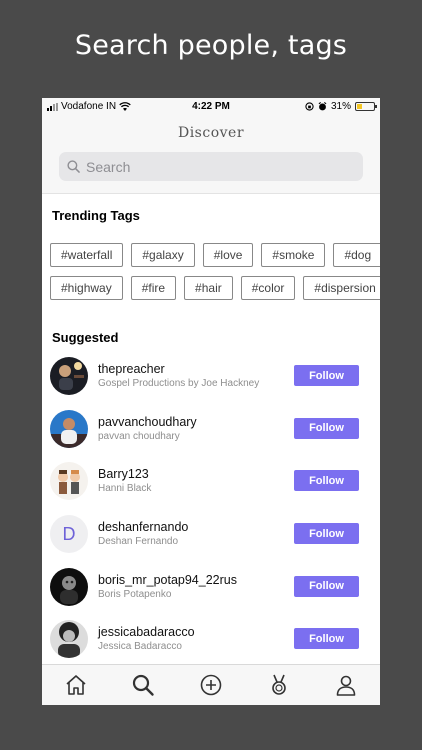 Image resolution: width=422 pixels, height=750 pixels. I want to click on search-bar, so click(211, 173).